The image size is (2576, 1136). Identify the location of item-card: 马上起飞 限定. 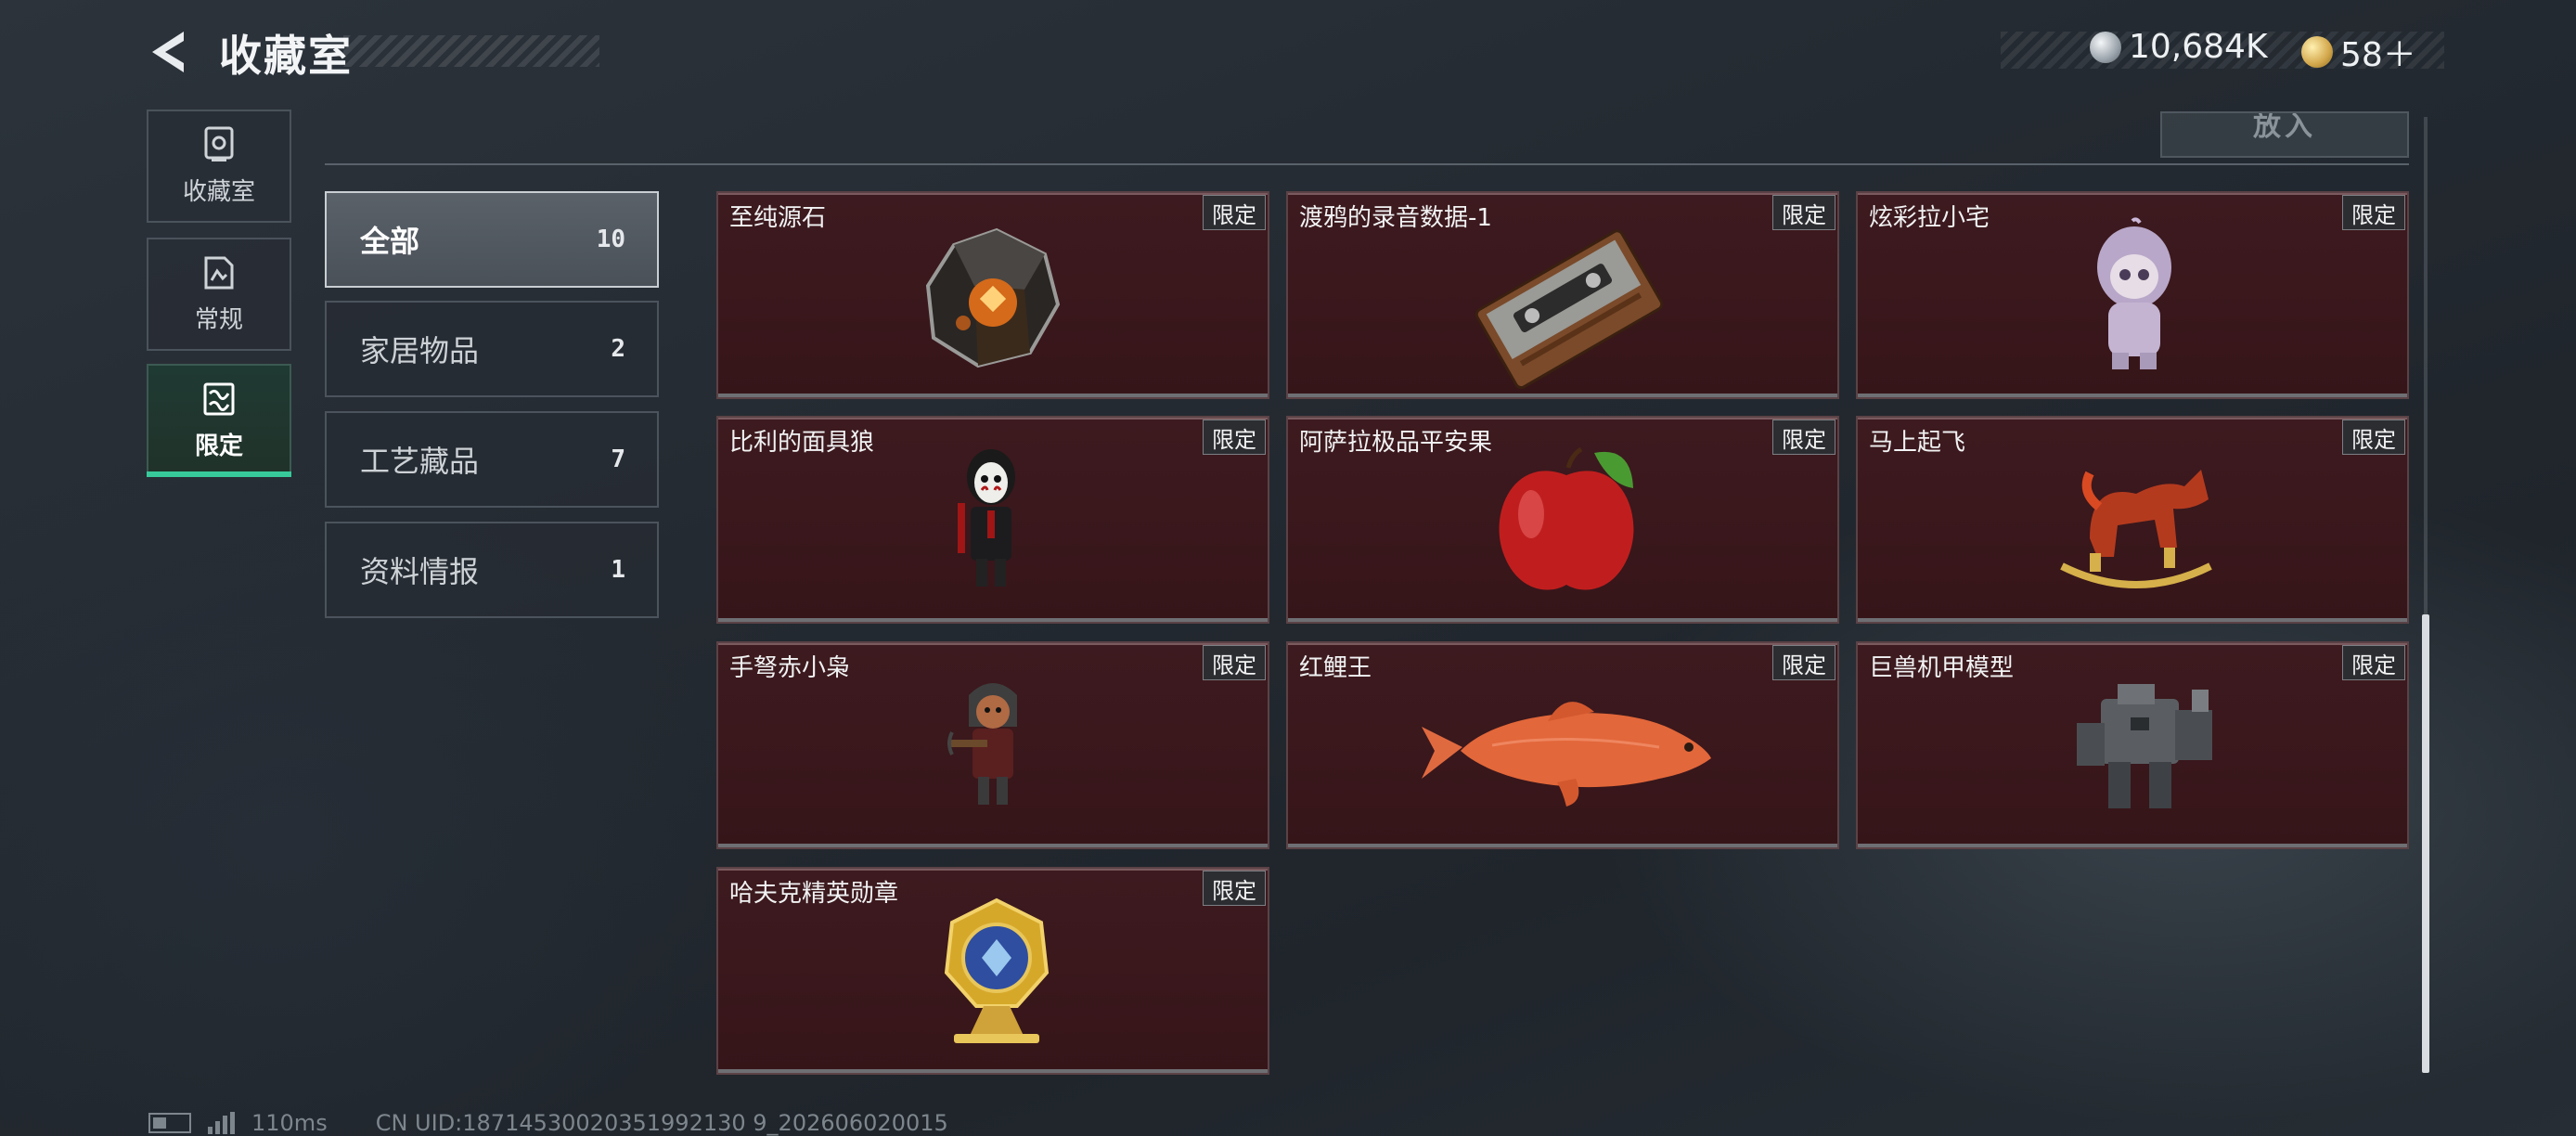
(2133, 520).